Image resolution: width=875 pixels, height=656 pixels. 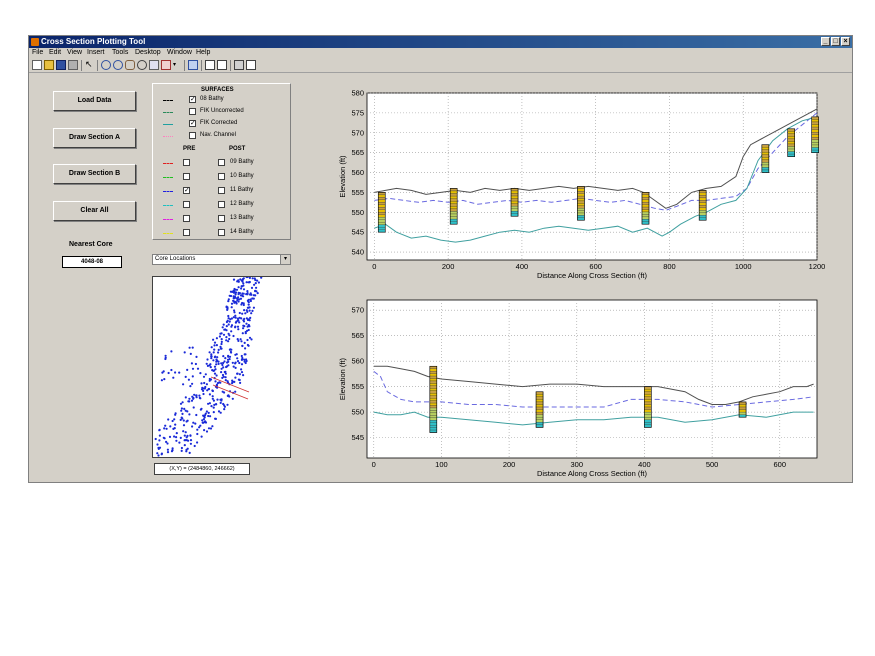 I want to click on colorbar-icon, so click(x=210, y=65).